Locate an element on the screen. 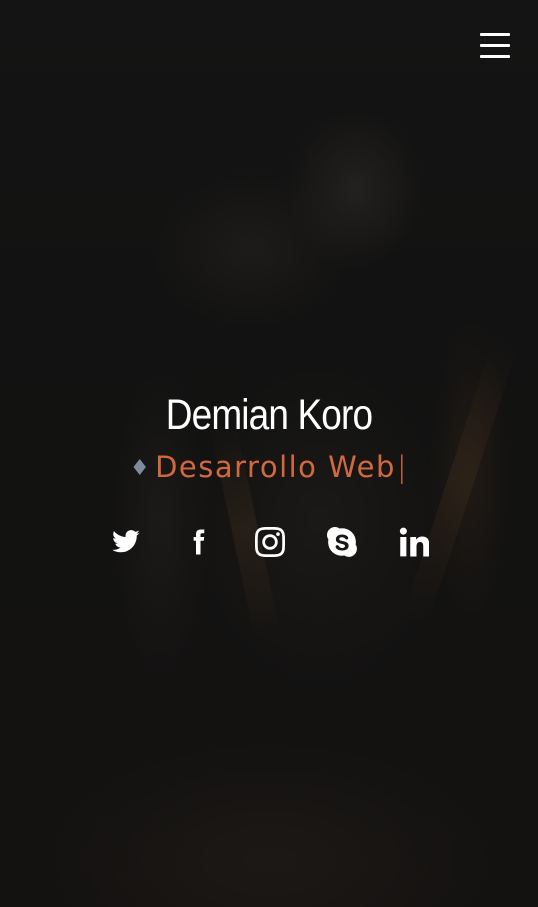  skype-icon is located at coordinates (342, 542).